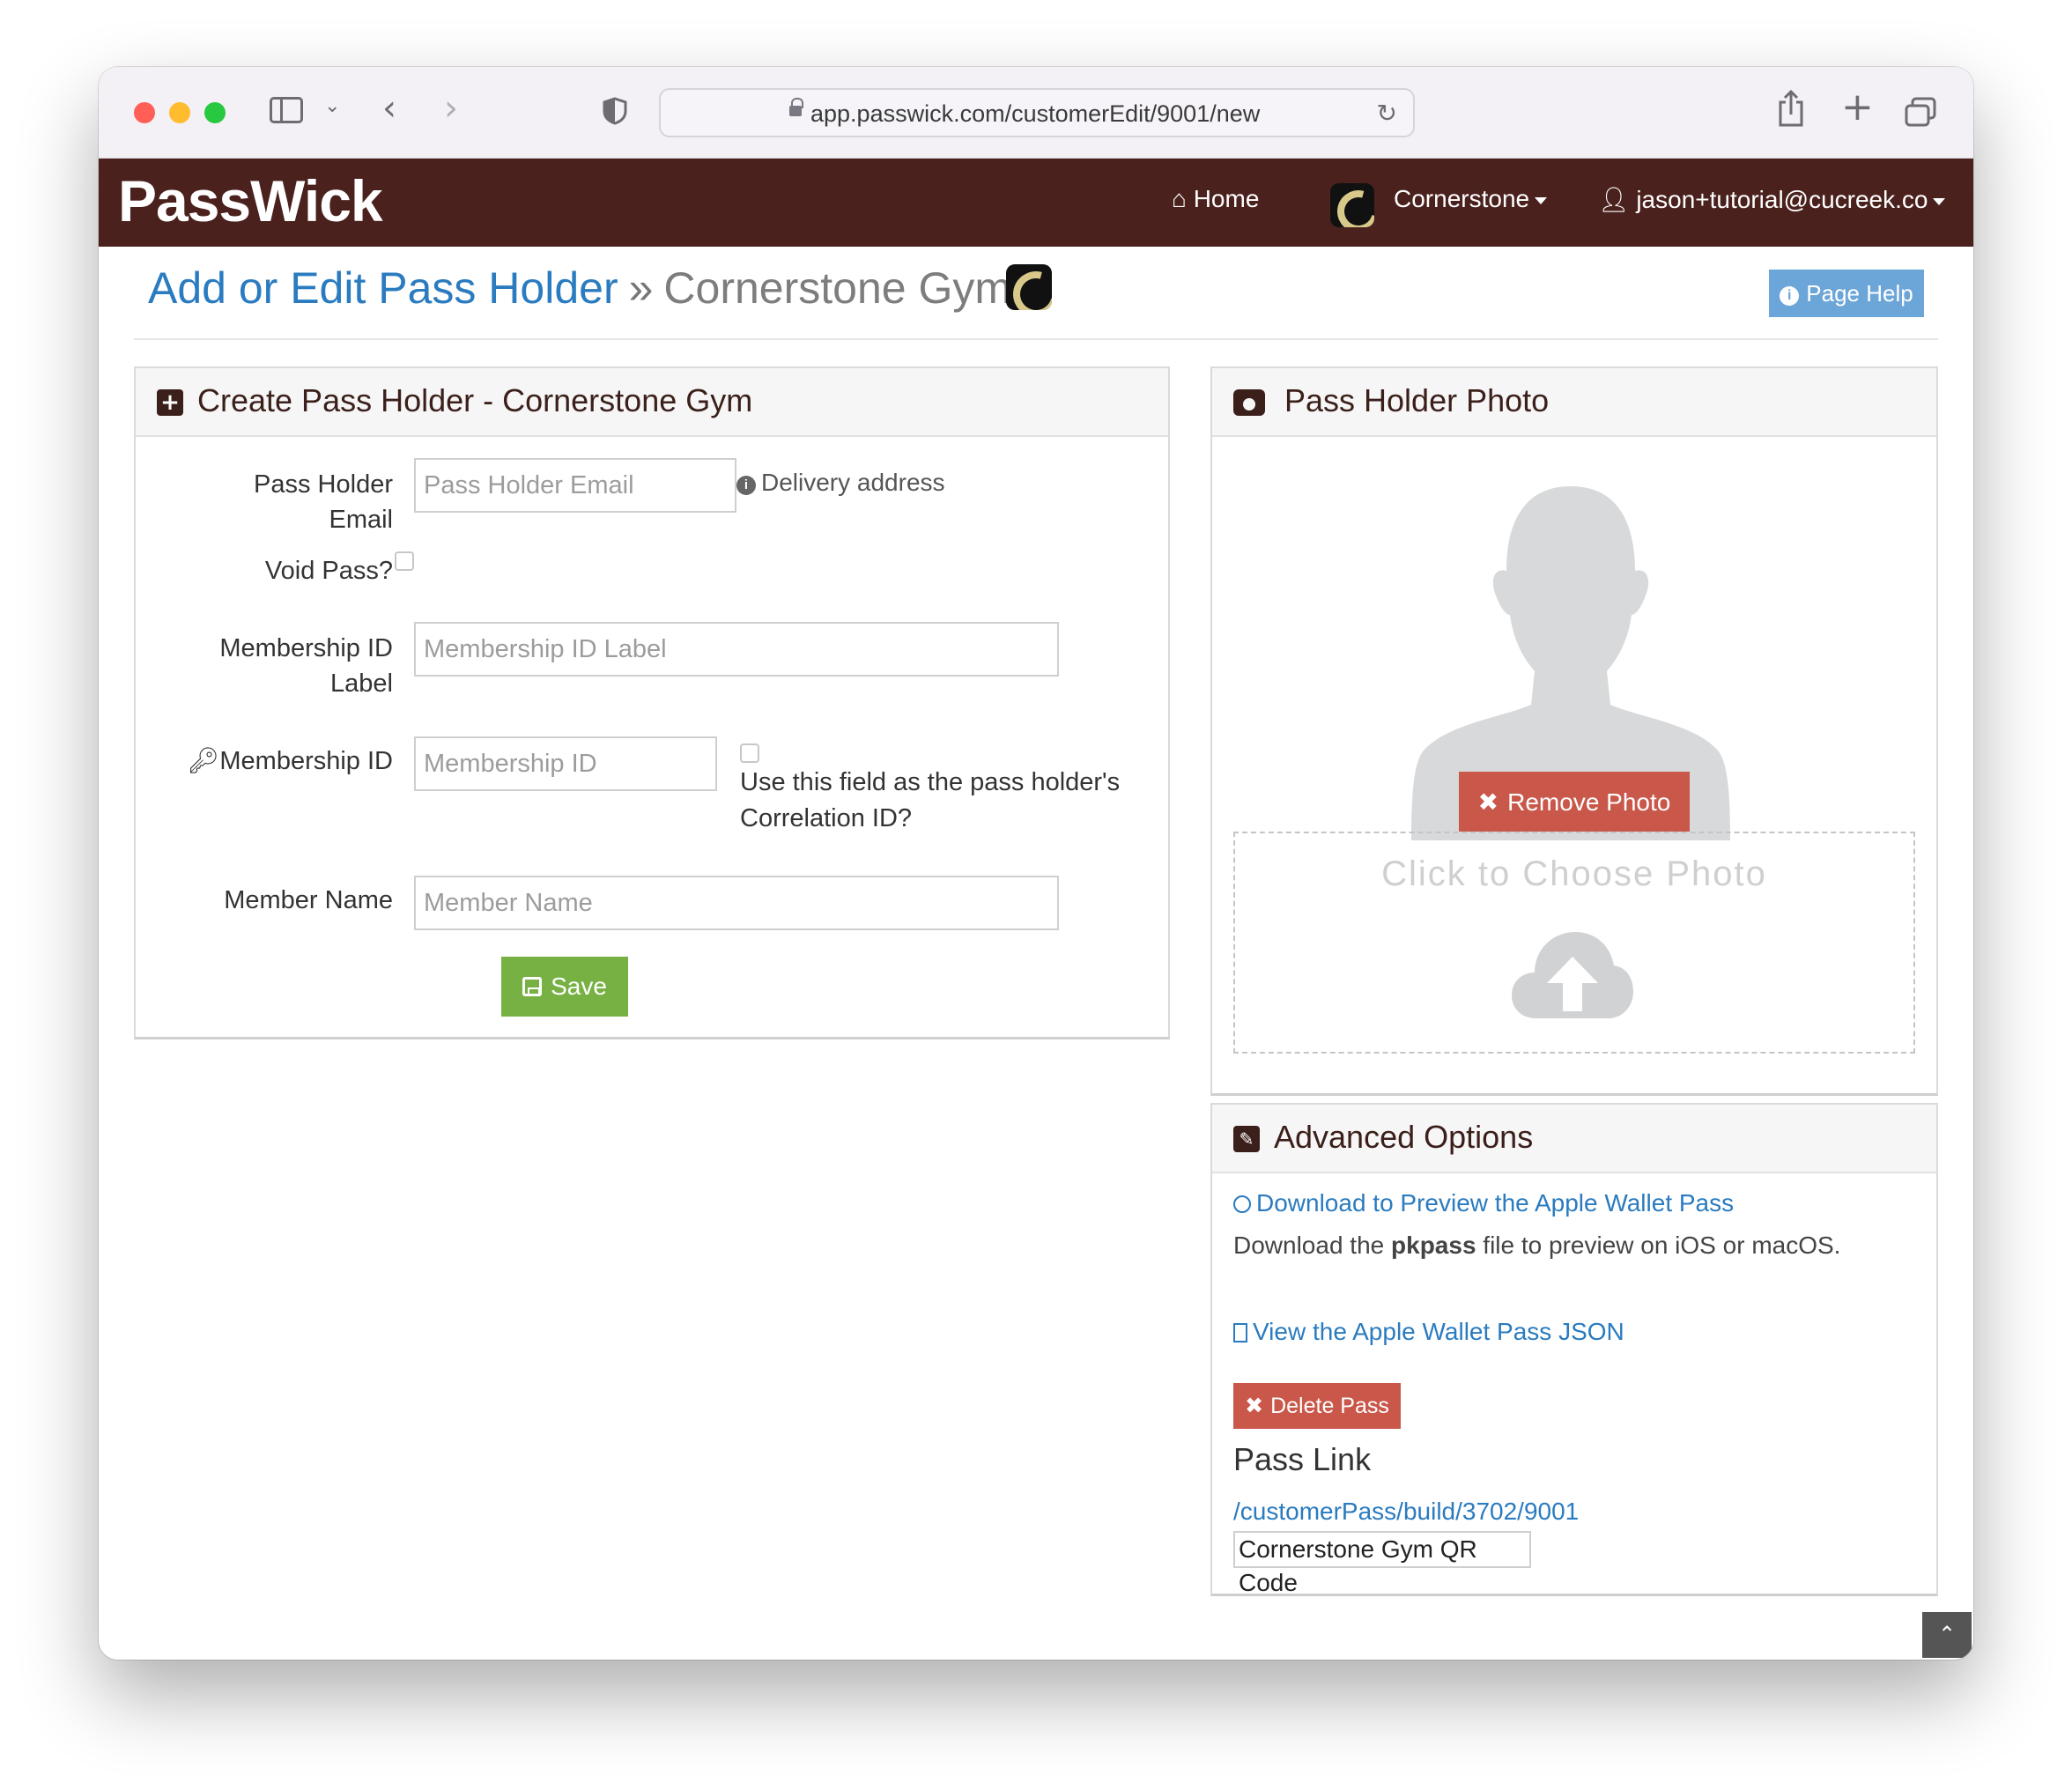 This screenshot has height=1790, width=2072. Describe the element at coordinates (306, 761) in the screenshot. I see `membership-id-label-text: Membership ID` at that location.